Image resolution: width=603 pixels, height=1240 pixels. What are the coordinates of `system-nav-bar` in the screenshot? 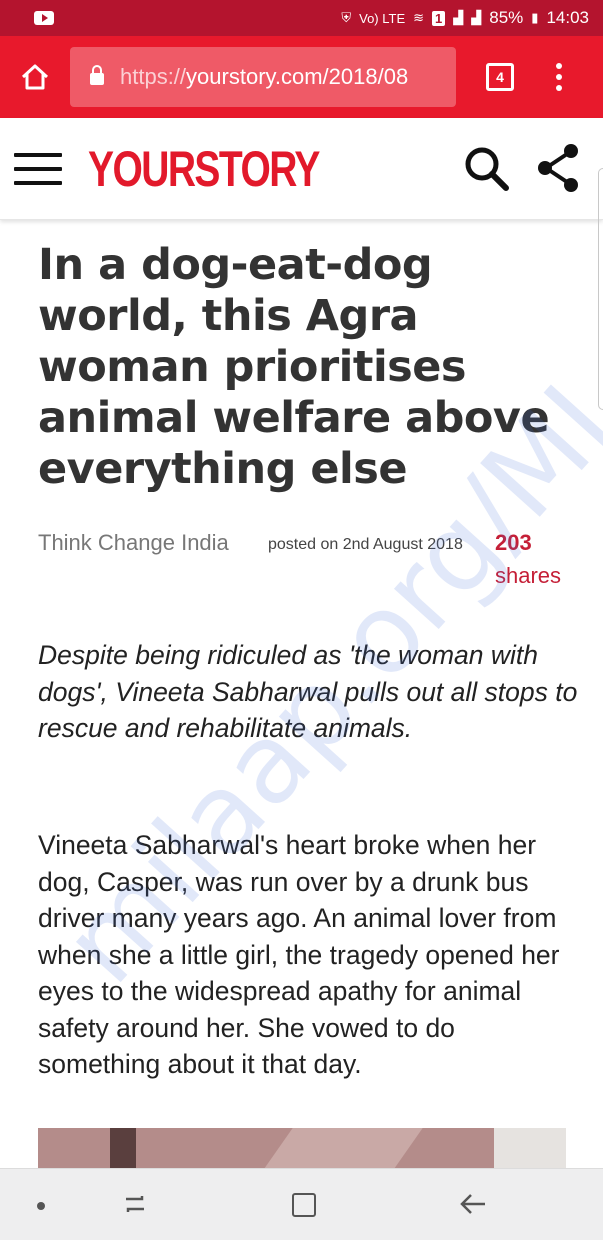 It's located at (301, 1204).